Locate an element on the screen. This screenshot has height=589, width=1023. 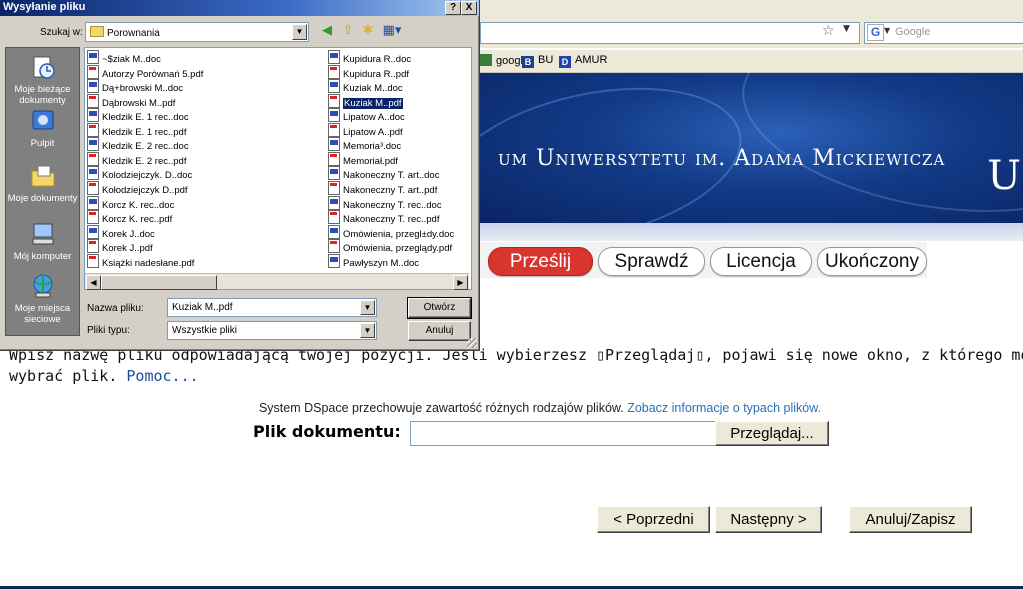
file-item: Książki nadesłane.pdf is located at coordinates (140, 261).